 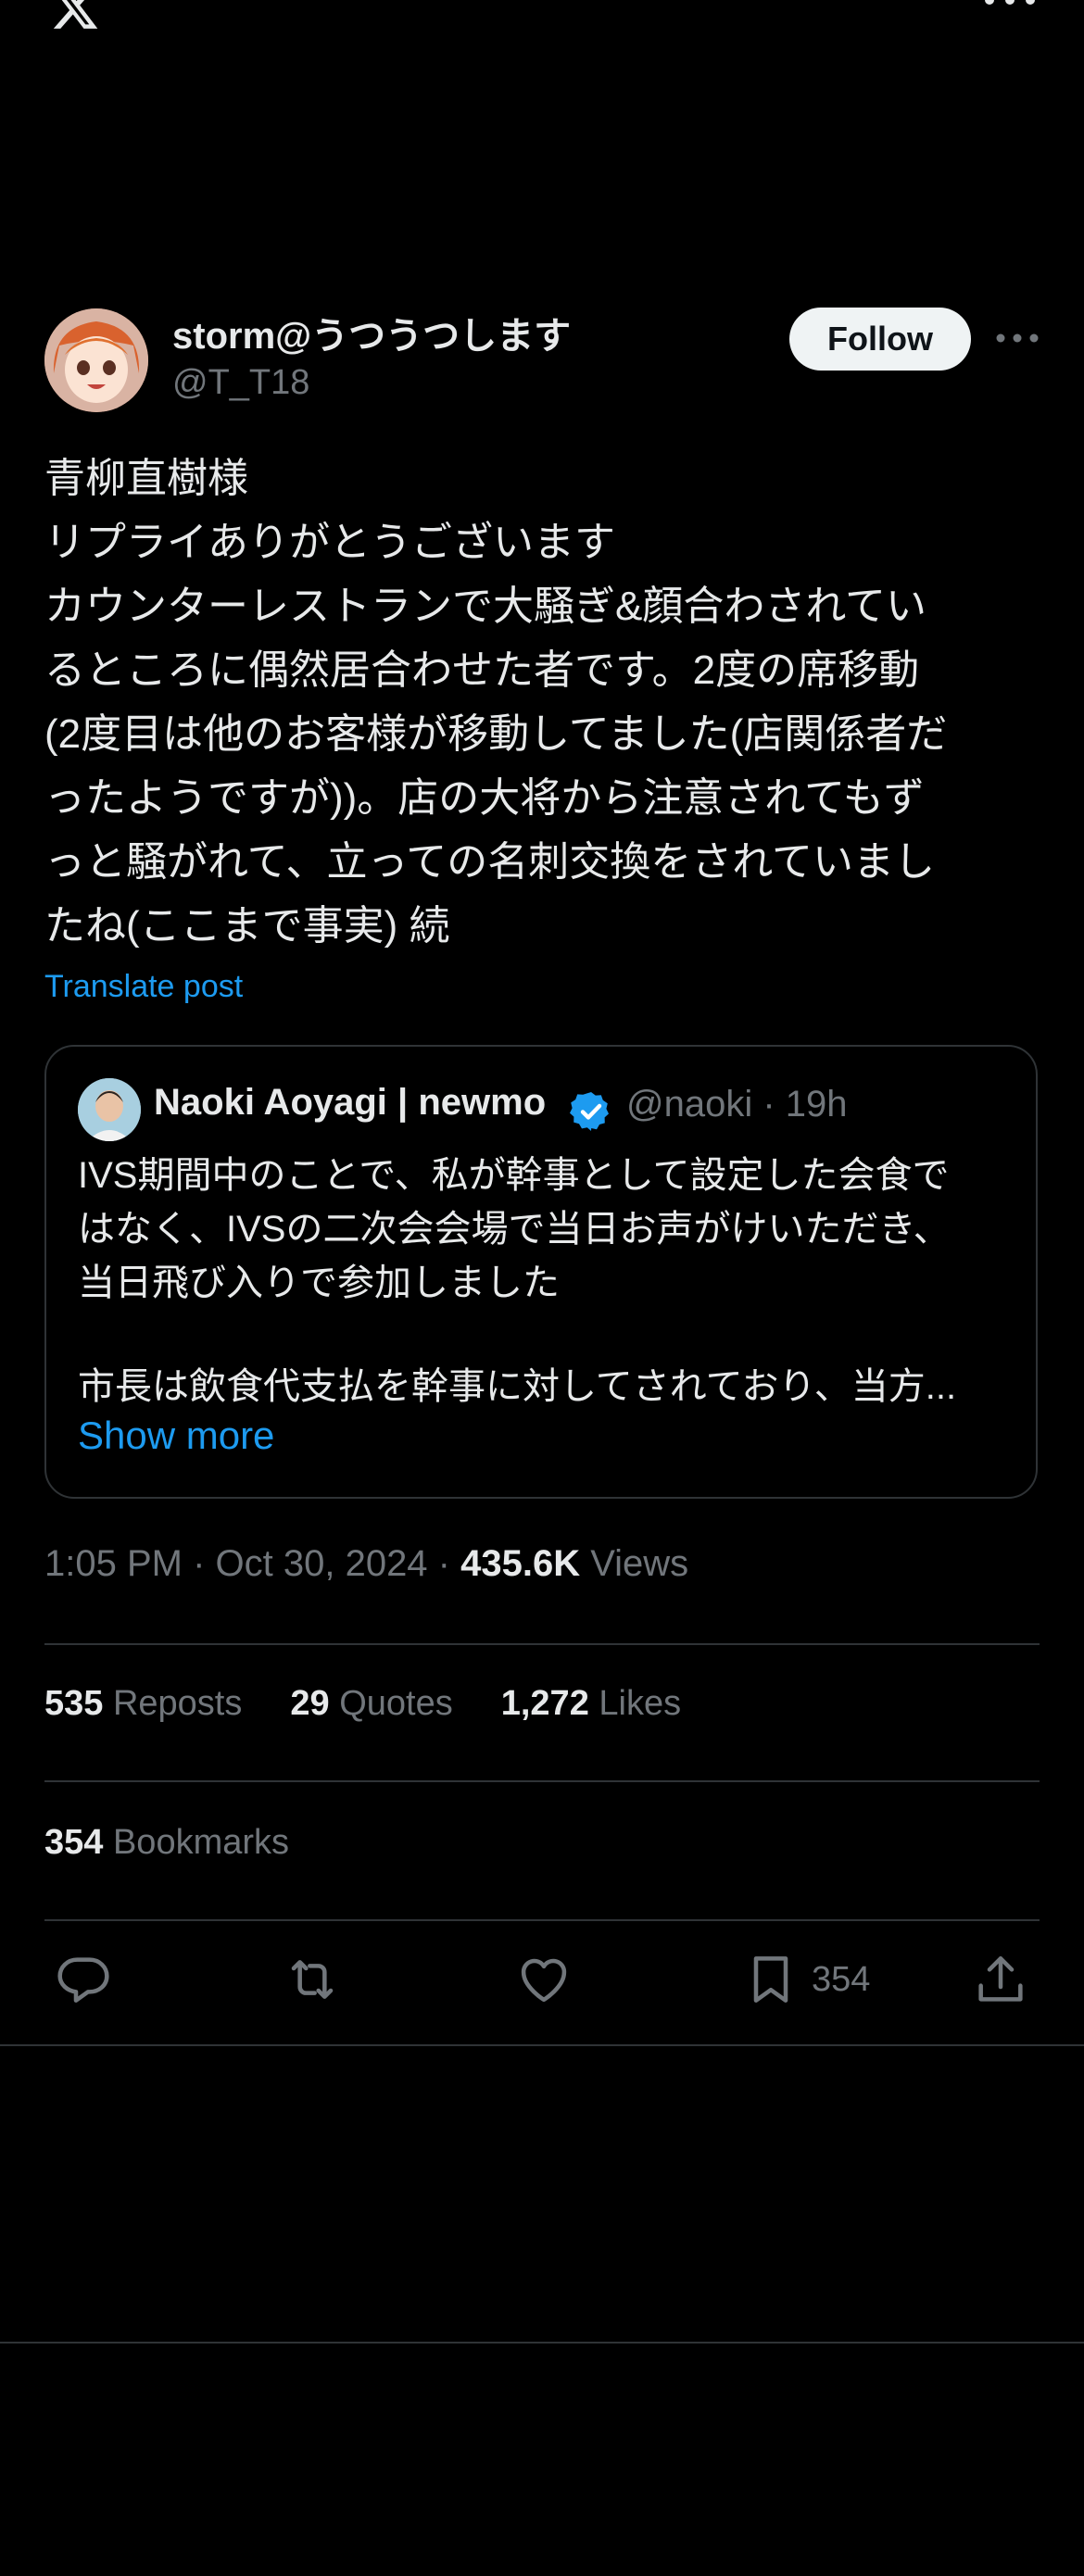 What do you see at coordinates (312, 1979) in the screenshot?
I see `repost-icon` at bounding box center [312, 1979].